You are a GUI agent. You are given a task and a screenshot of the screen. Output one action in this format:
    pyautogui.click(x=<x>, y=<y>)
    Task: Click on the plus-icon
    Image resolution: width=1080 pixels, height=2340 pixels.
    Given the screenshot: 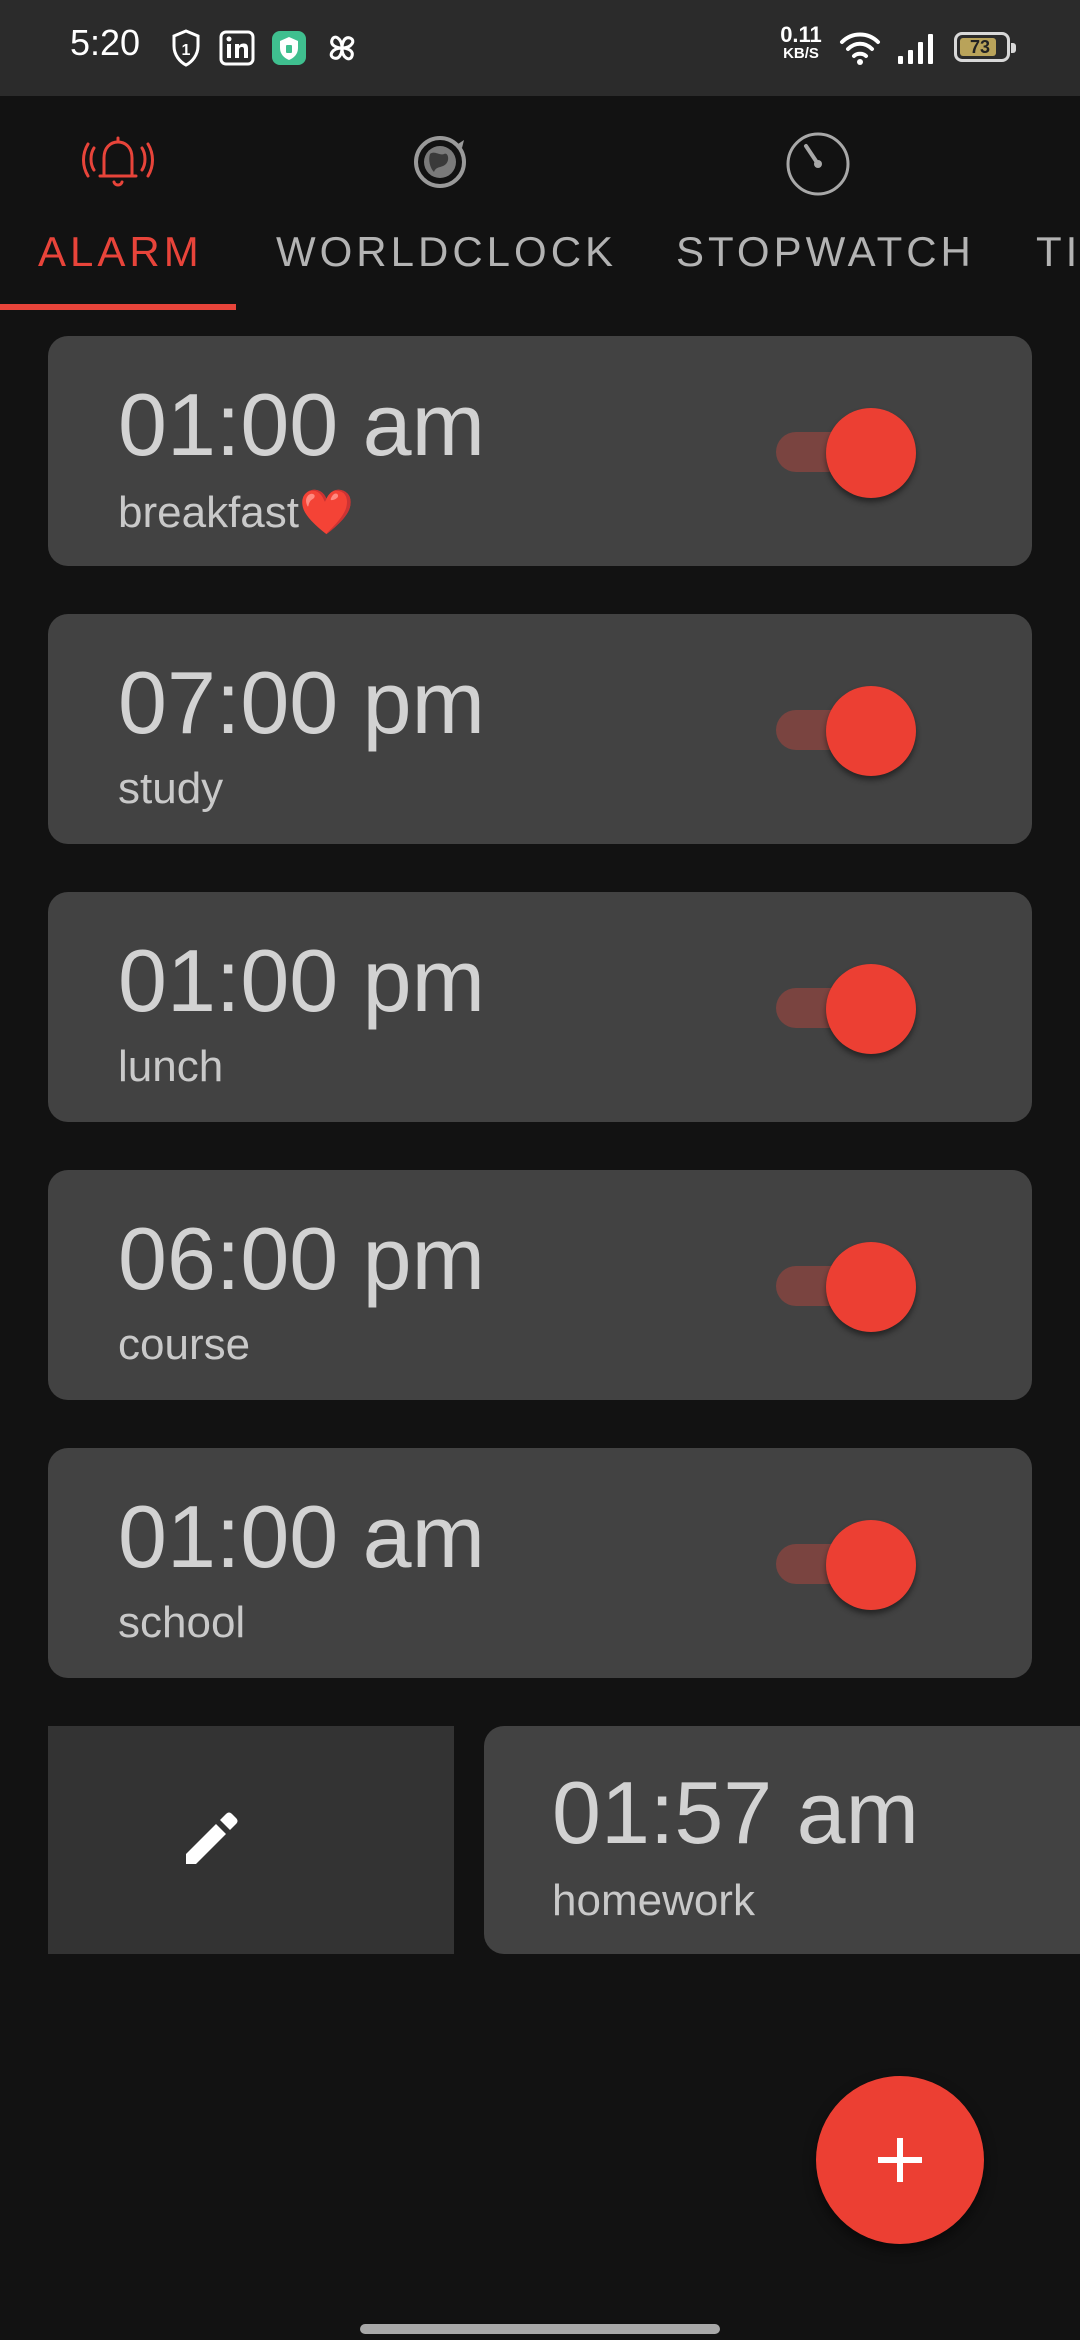 What is the action you would take?
    pyautogui.click(x=900, y=2160)
    